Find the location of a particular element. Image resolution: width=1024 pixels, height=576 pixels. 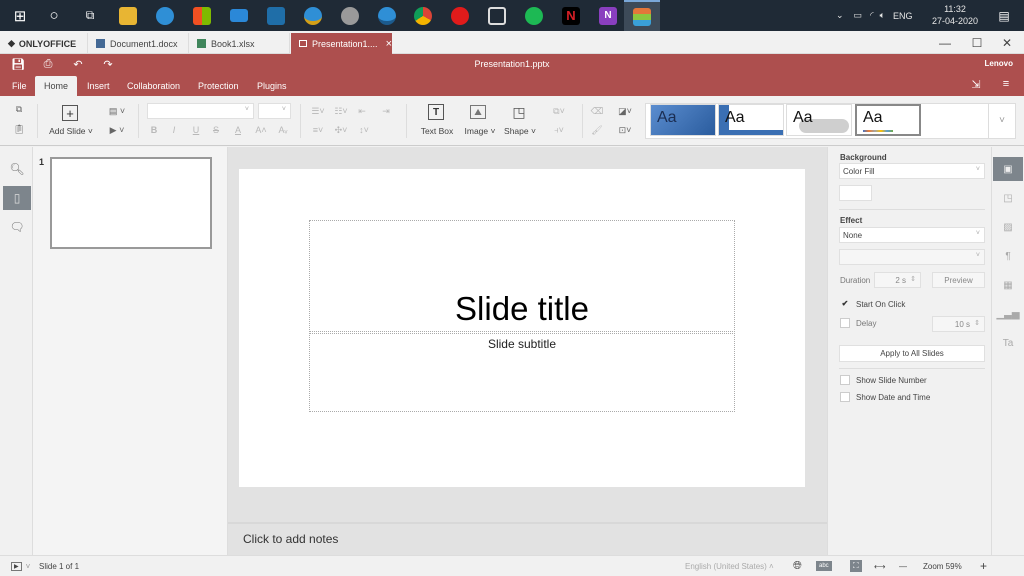

document-language-button: 🌐︎ is located at coordinates (797, 566).